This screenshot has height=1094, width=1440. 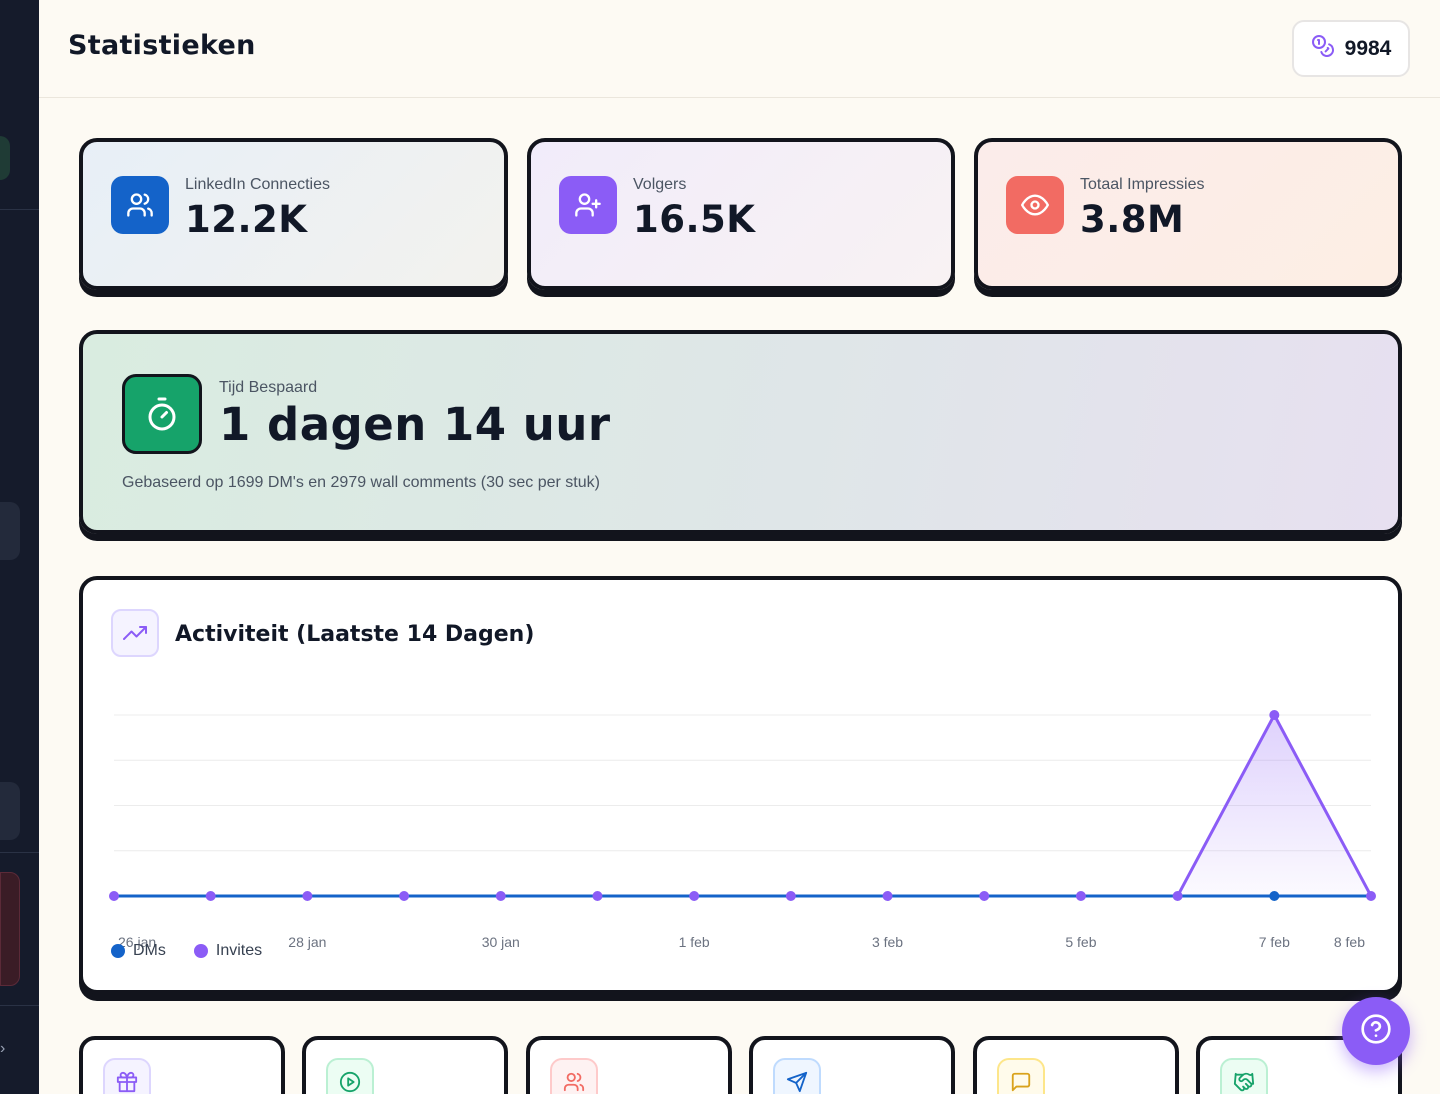 What do you see at coordinates (1035, 205) in the screenshot?
I see `eye-icon` at bounding box center [1035, 205].